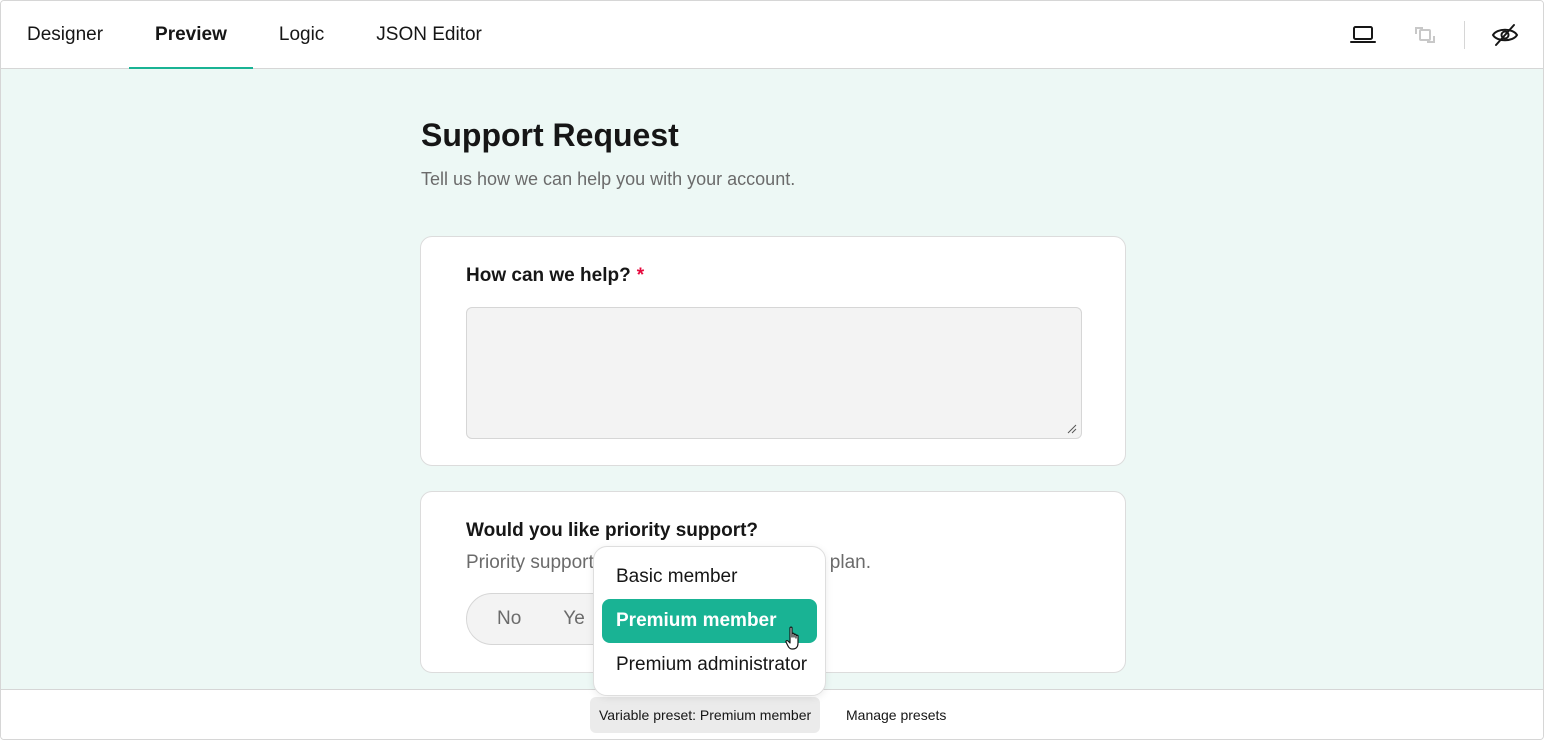 This screenshot has width=1544, height=740. I want to click on preset-option-basic-member: Basic member, so click(709, 577).